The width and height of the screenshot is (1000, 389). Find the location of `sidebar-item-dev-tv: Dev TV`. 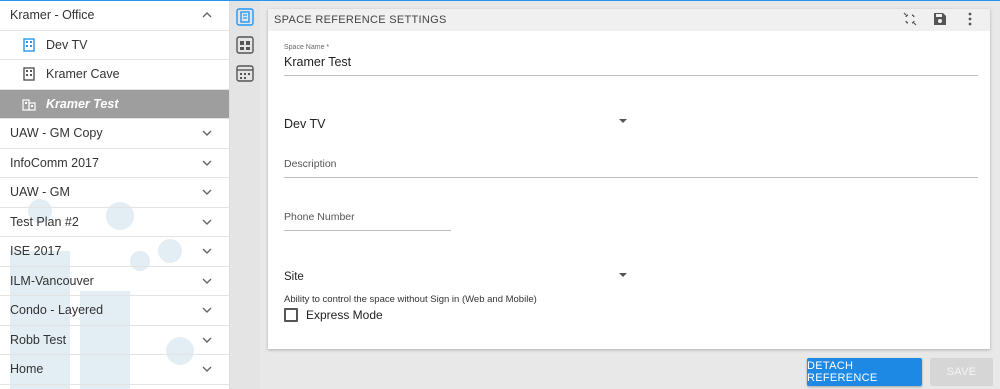

sidebar-item-dev-tv: Dev TV is located at coordinates (114, 45).